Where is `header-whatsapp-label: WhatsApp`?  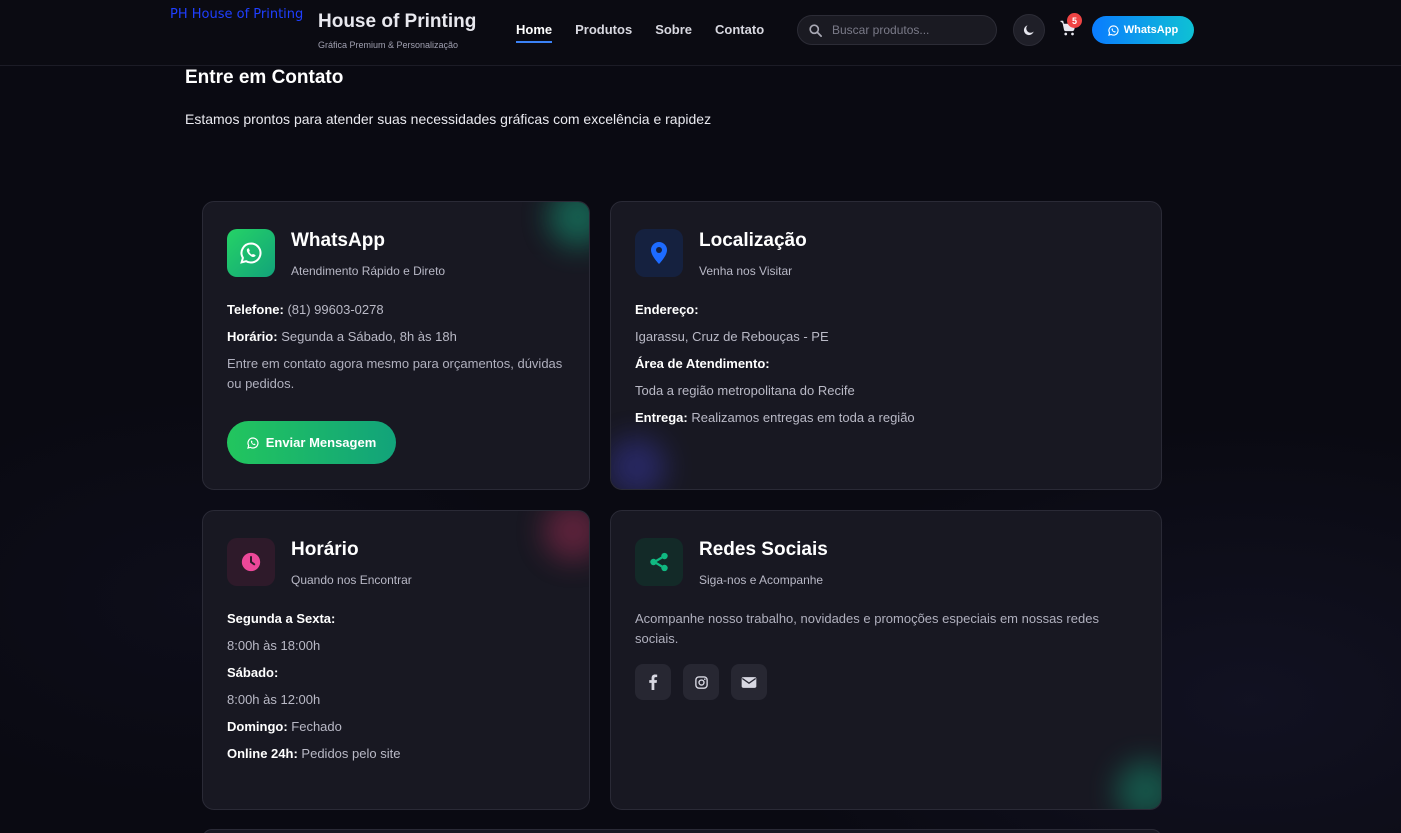
header-whatsapp-label: WhatsApp is located at coordinates (1151, 30).